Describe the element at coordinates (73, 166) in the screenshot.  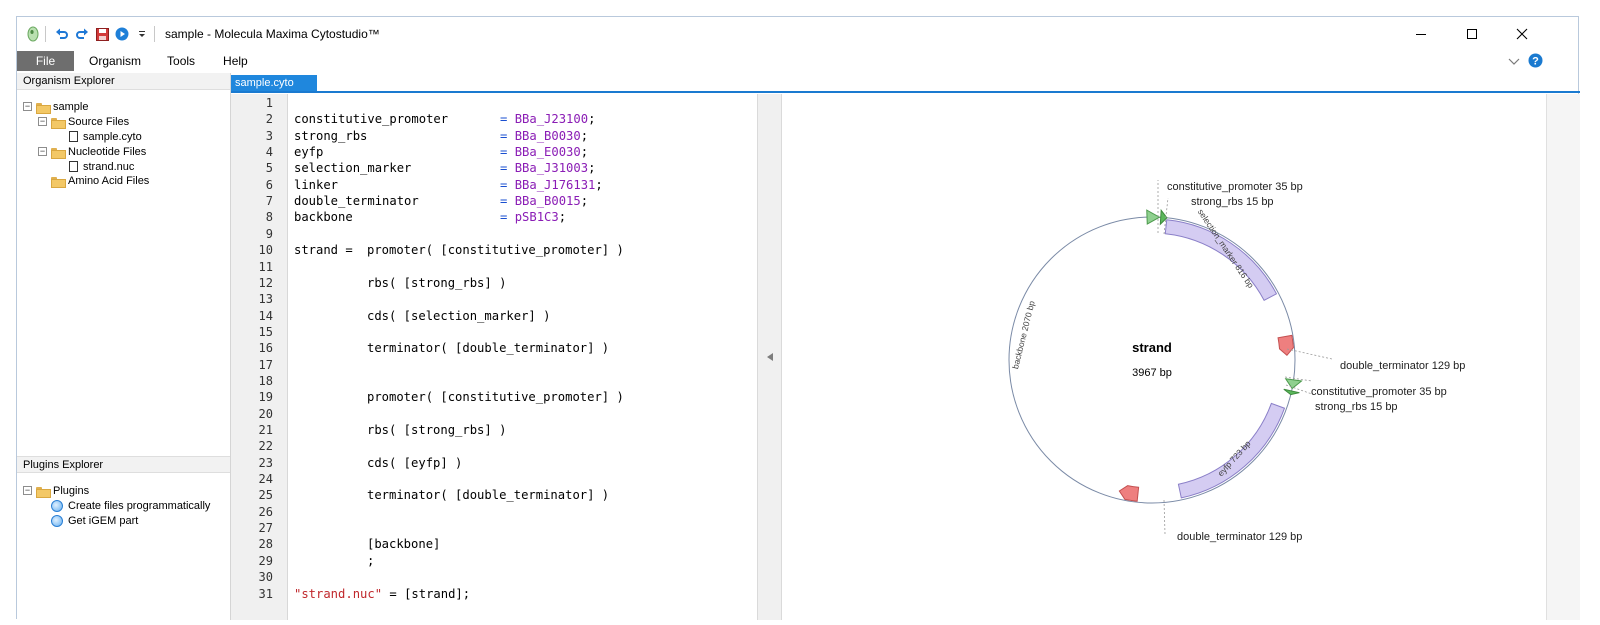
I see `file-icon` at that location.